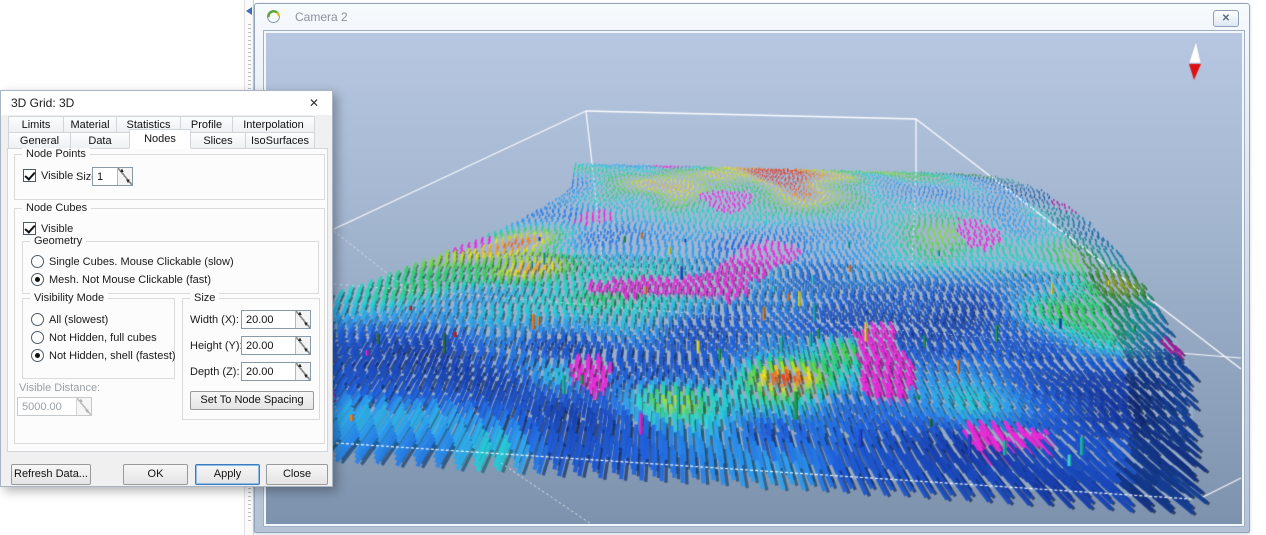 This screenshot has width=1266, height=535. I want to click on geometry-single-cubes-label: Single Cubes. Mouse Clickable (slow), so click(141, 262).